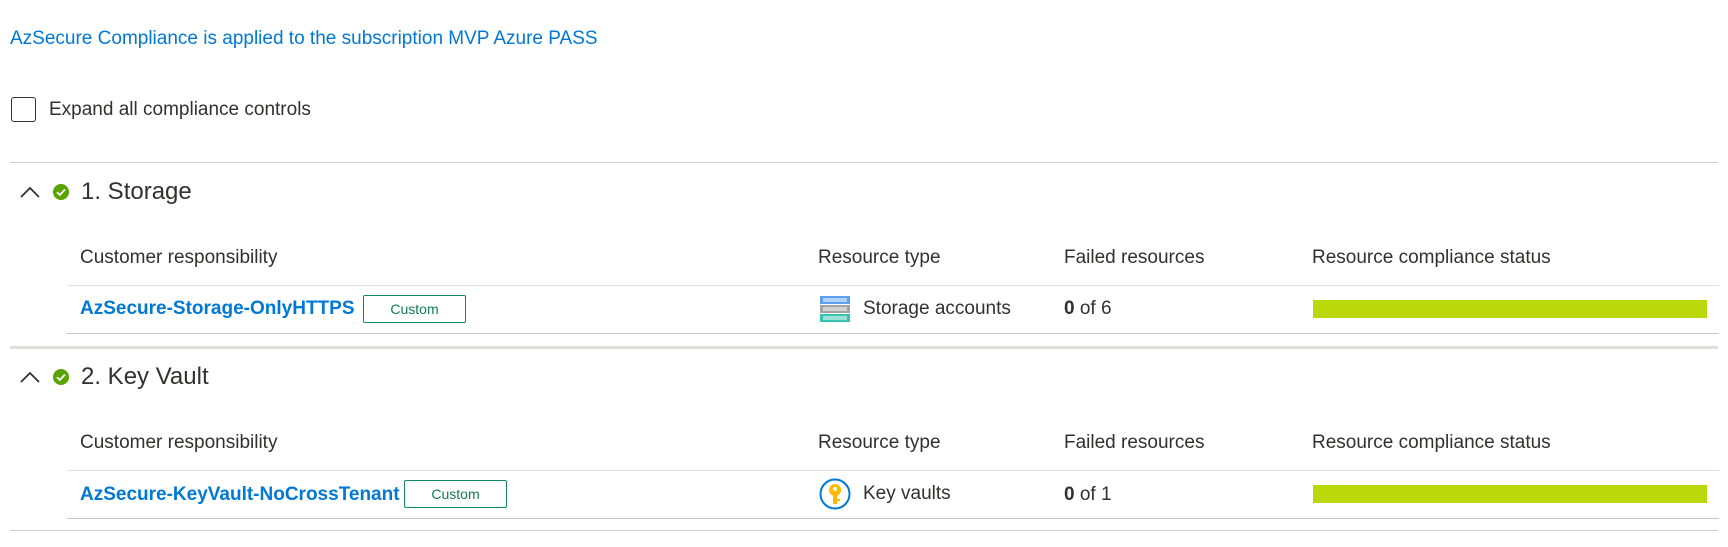  I want to click on resource-type-key-vault: Key vaults, so click(885, 494).